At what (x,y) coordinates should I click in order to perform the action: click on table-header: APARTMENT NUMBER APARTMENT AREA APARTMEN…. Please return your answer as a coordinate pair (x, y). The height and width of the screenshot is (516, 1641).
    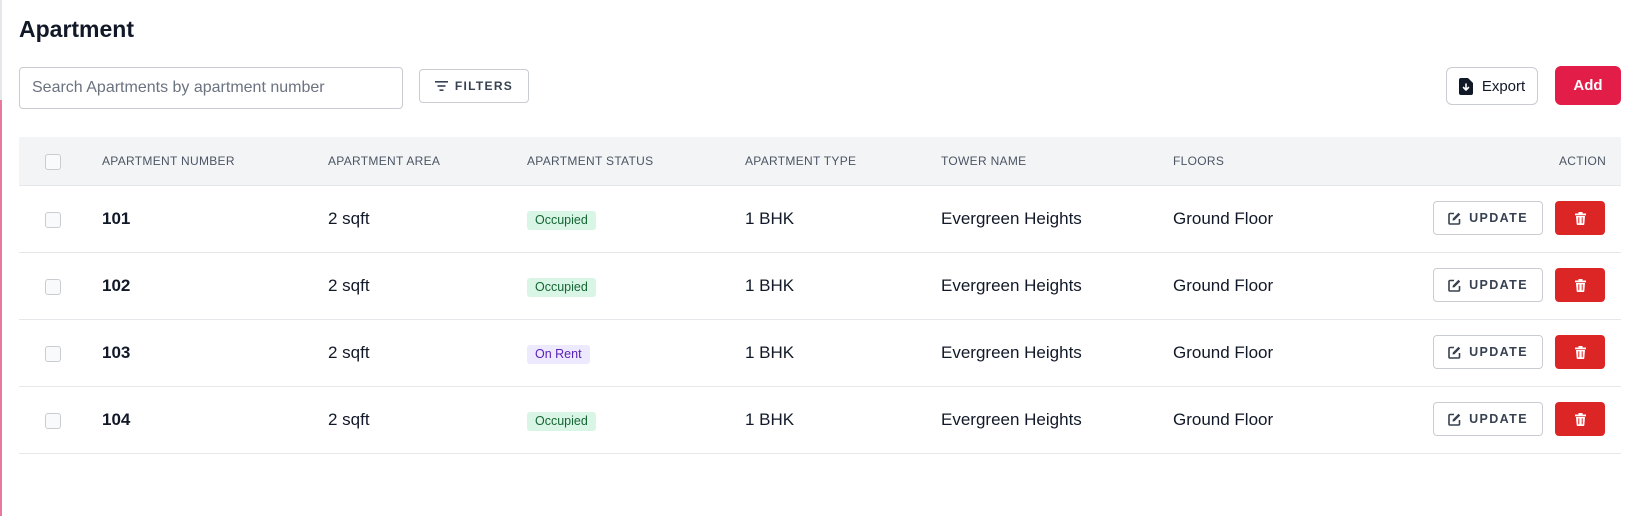
    Looking at the image, I should click on (820, 161).